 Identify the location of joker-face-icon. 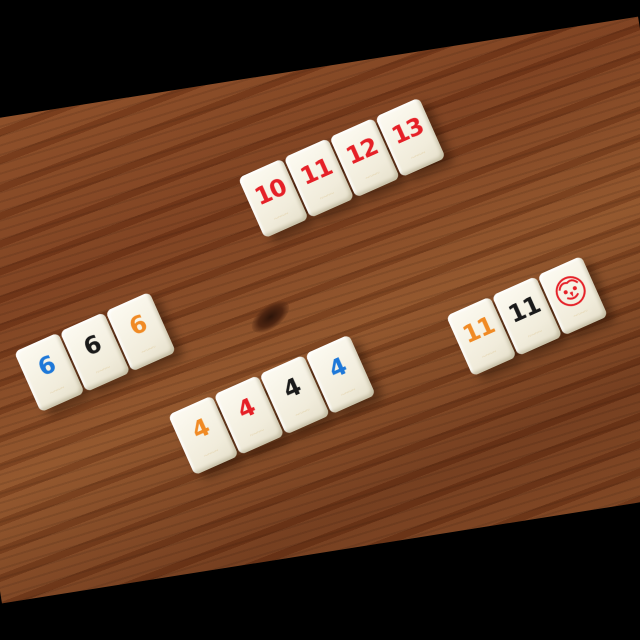
(570, 291).